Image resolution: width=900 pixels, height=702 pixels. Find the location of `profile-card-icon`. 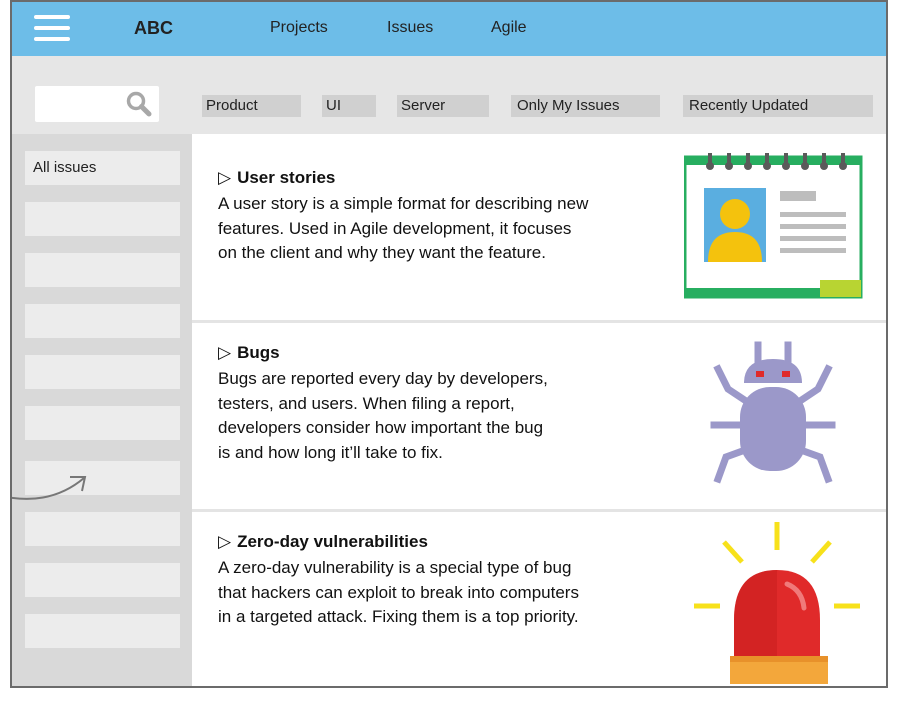

profile-card-icon is located at coordinates (773, 226).